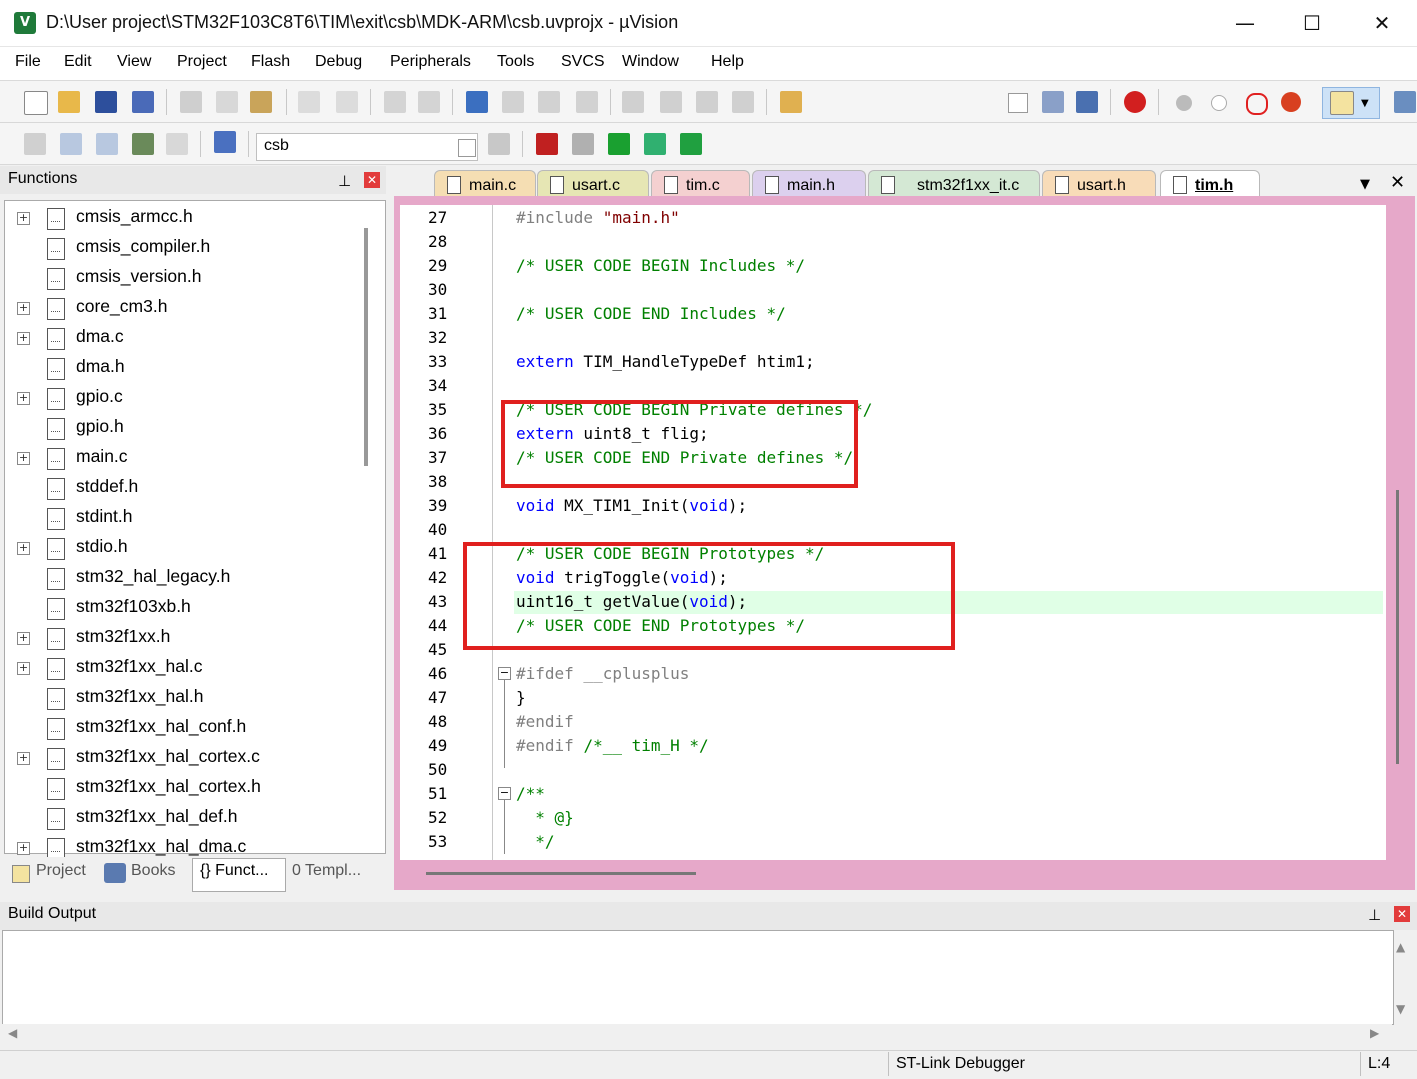 The height and width of the screenshot is (1079, 1417). I want to click on tree-item: + stdio.h, so click(186, 548).